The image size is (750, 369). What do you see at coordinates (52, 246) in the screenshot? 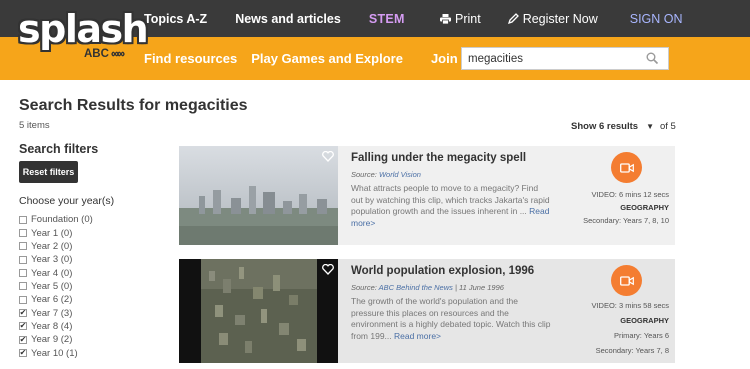
I see `year-label: Year 2 (0)` at bounding box center [52, 246].